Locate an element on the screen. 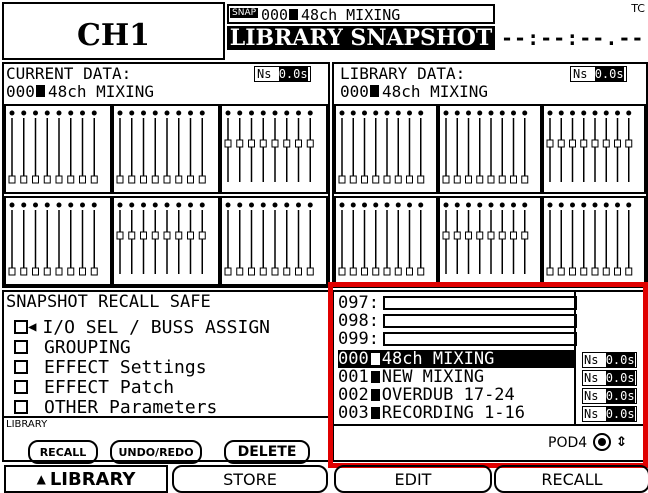  arrow-left-icon: ◀ is located at coordinates (32, 327).